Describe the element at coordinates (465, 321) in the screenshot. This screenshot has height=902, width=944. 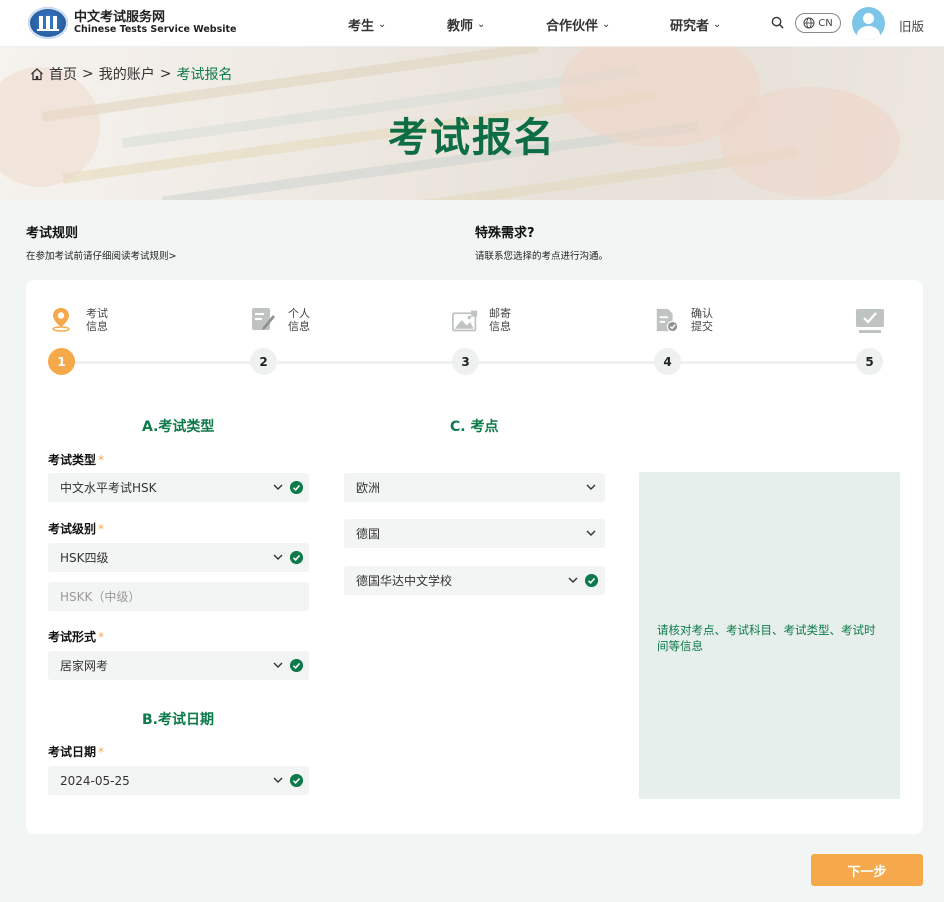
I see `image-icon` at that location.